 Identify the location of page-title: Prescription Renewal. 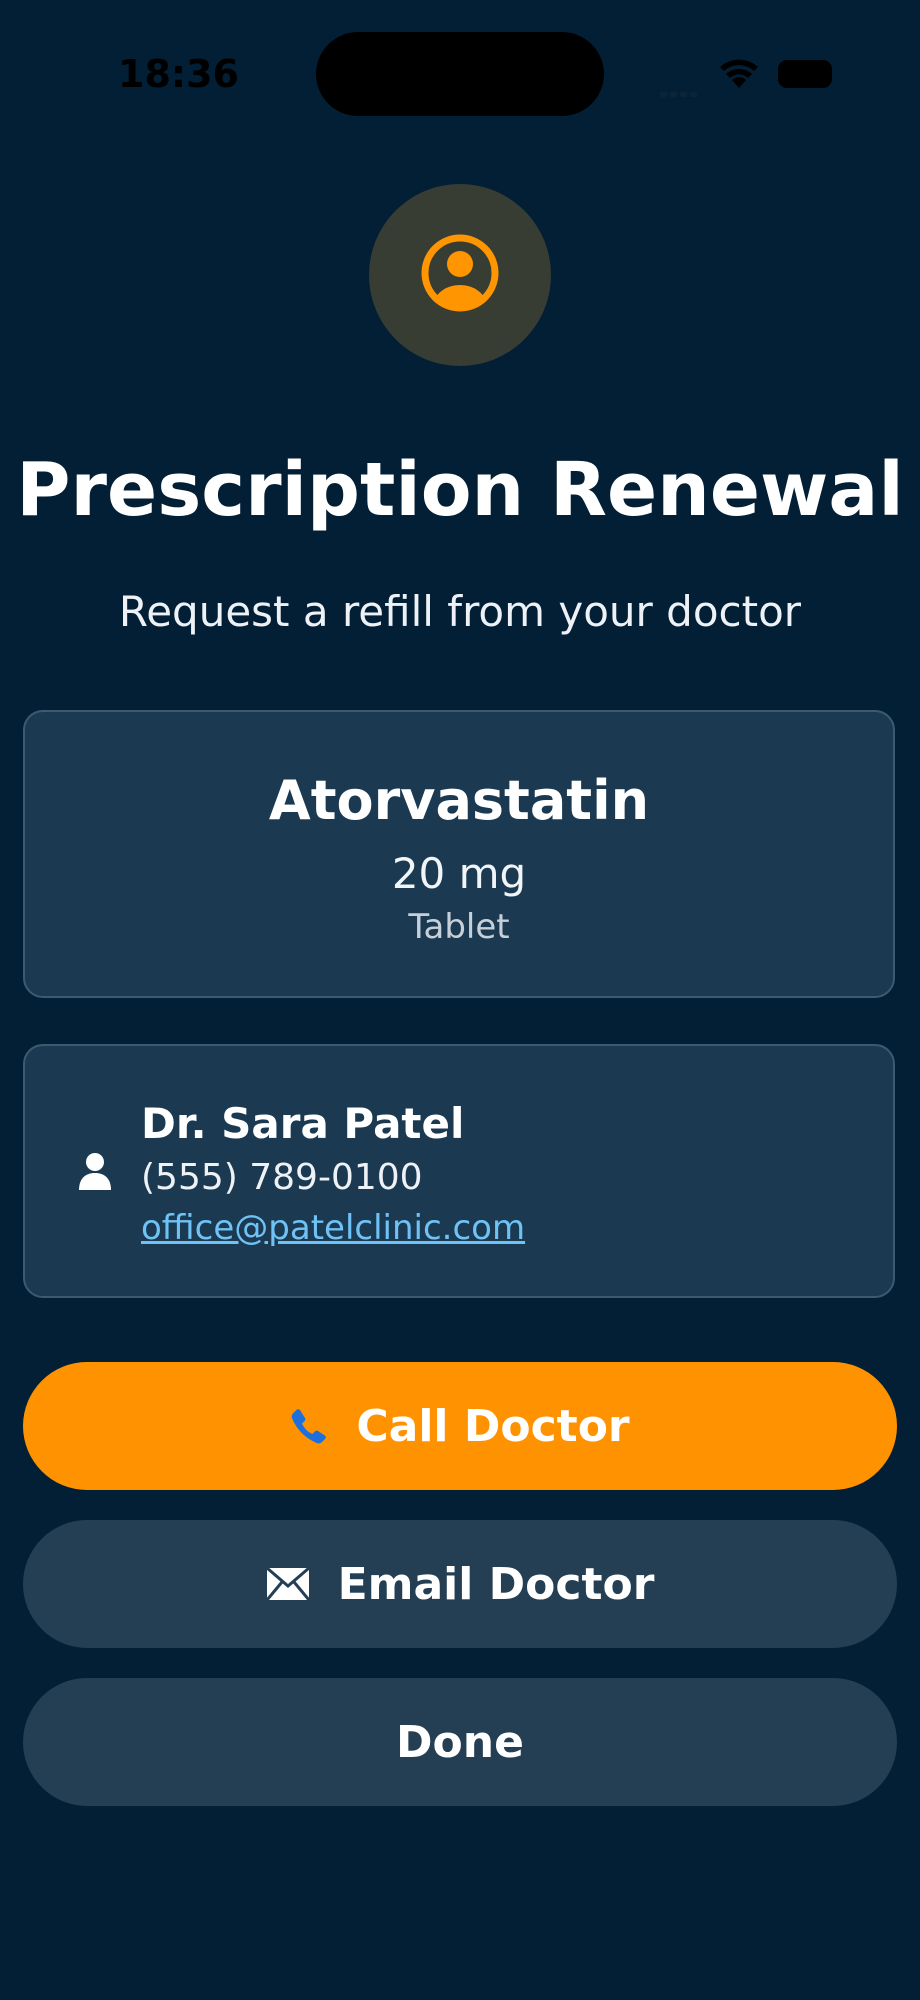
(460, 490).